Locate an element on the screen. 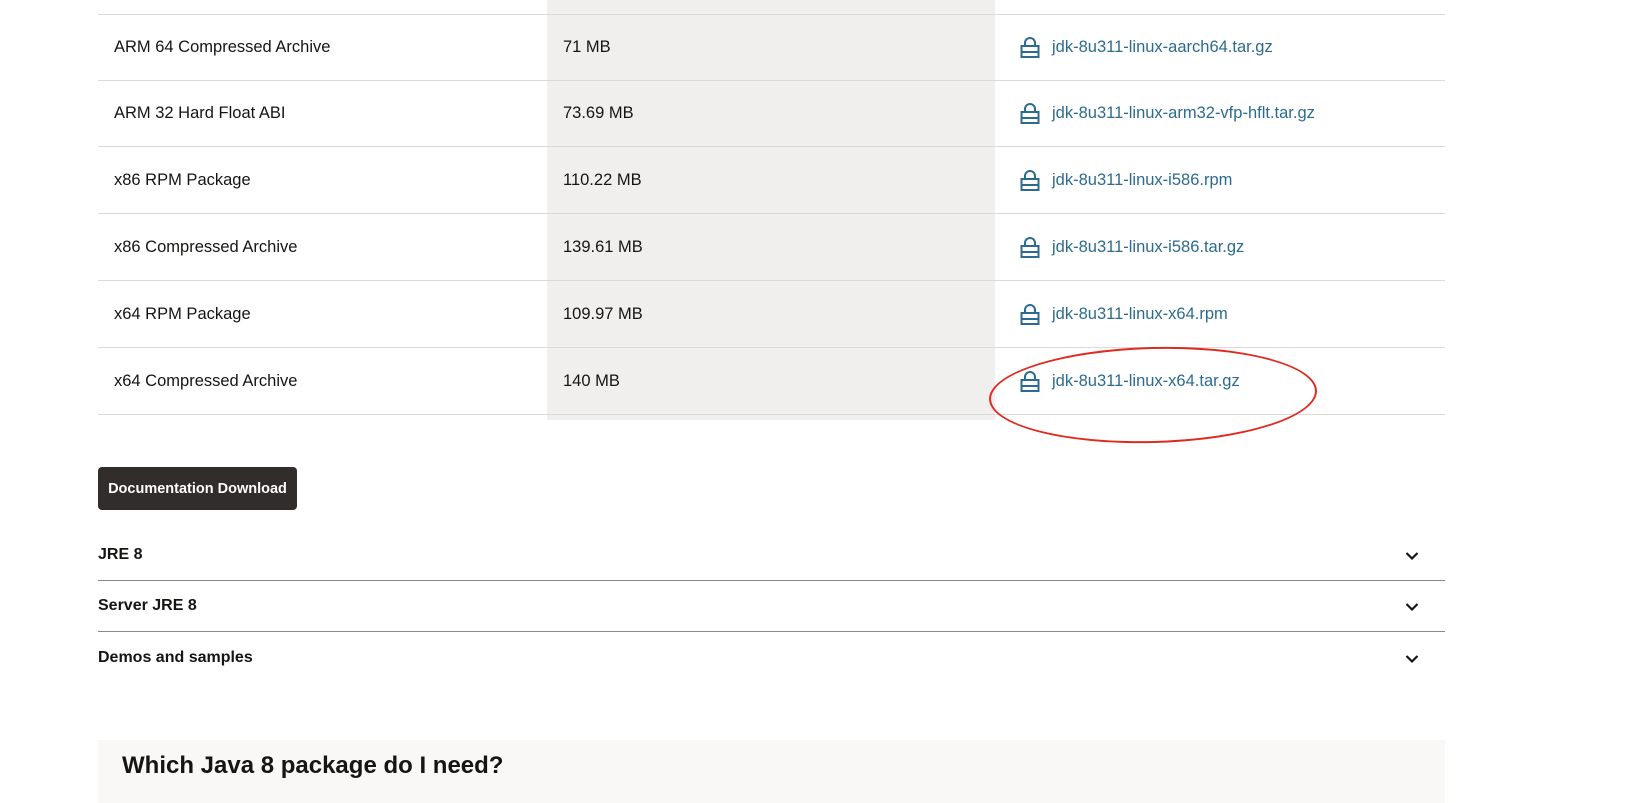 The width and height of the screenshot is (1633, 803). download-link-label: jdk-8u311-linux-i586.rpm is located at coordinates (1142, 180).